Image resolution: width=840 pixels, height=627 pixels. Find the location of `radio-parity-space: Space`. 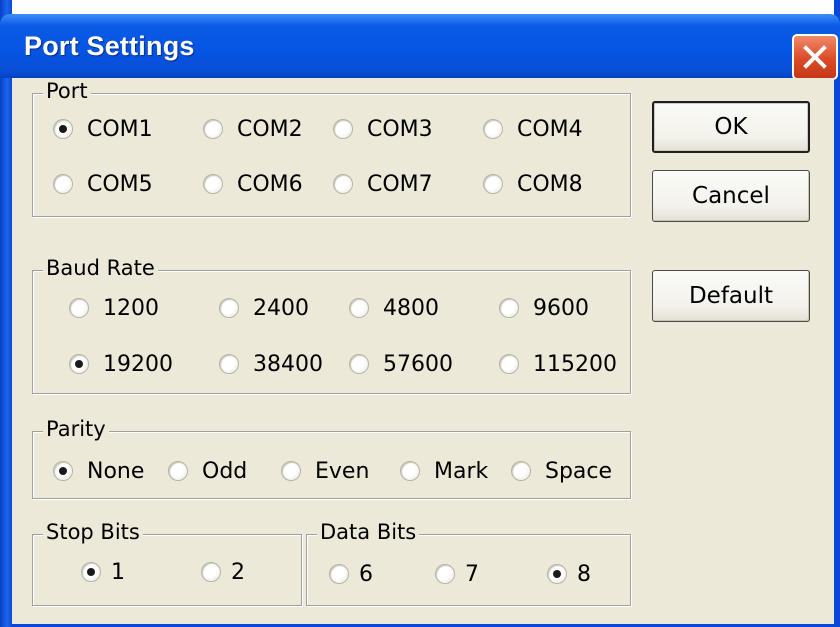

radio-parity-space: Space is located at coordinates (561, 471).